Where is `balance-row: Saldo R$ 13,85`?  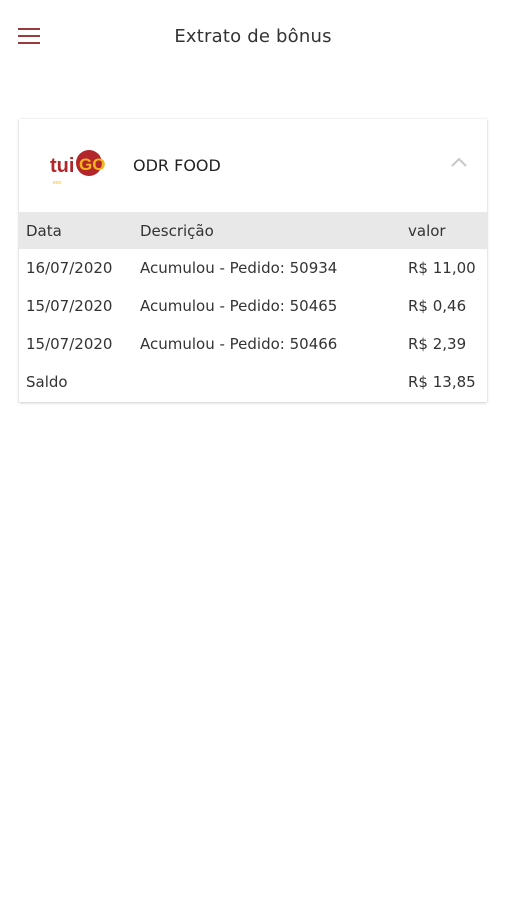
balance-row: Saldo R$ 13,85 is located at coordinates (253, 382).